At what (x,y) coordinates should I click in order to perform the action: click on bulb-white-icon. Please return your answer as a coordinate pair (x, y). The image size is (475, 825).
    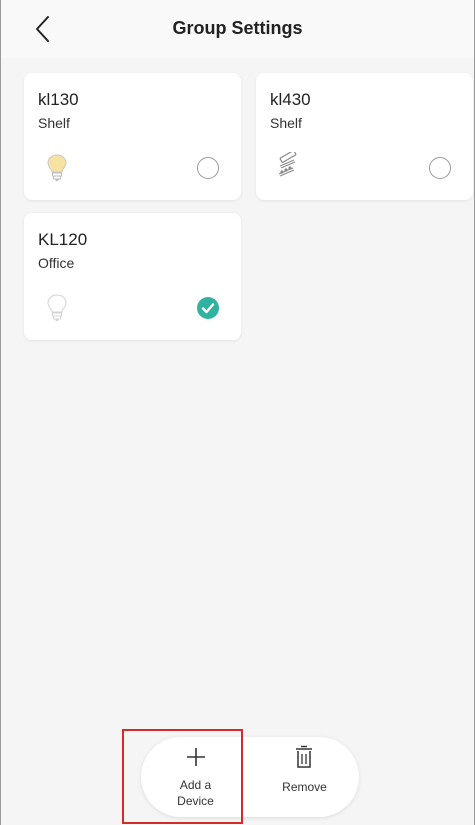
    Looking at the image, I should click on (57, 308).